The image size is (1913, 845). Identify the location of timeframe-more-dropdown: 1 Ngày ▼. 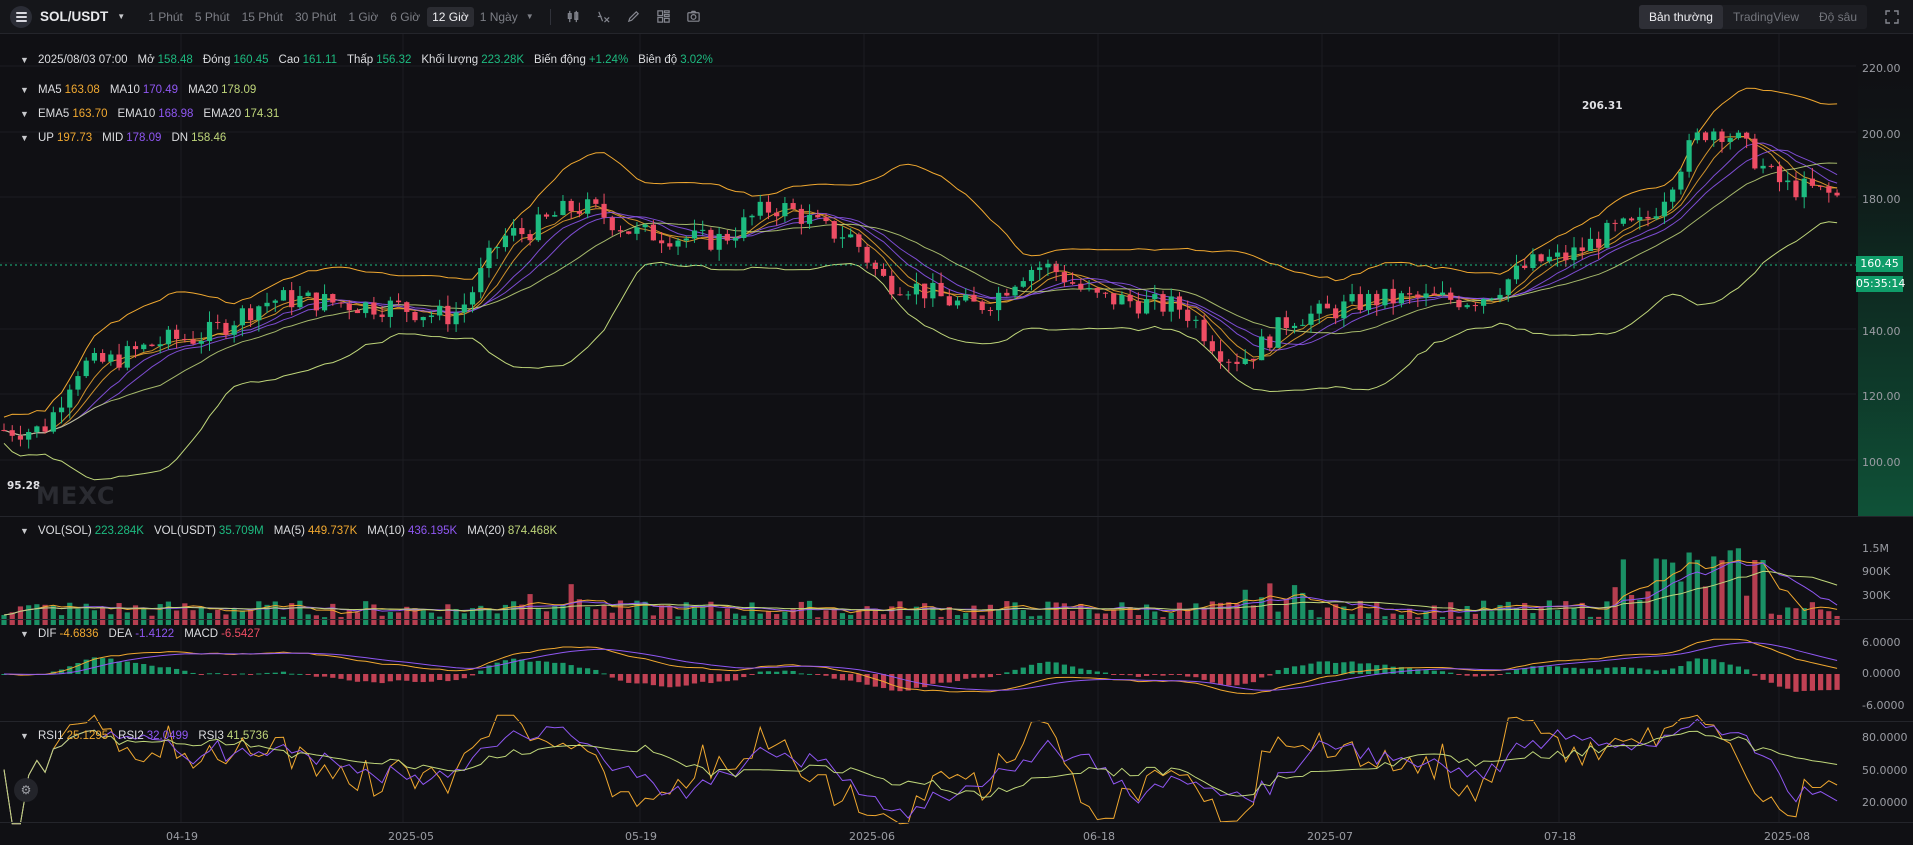
(507, 17).